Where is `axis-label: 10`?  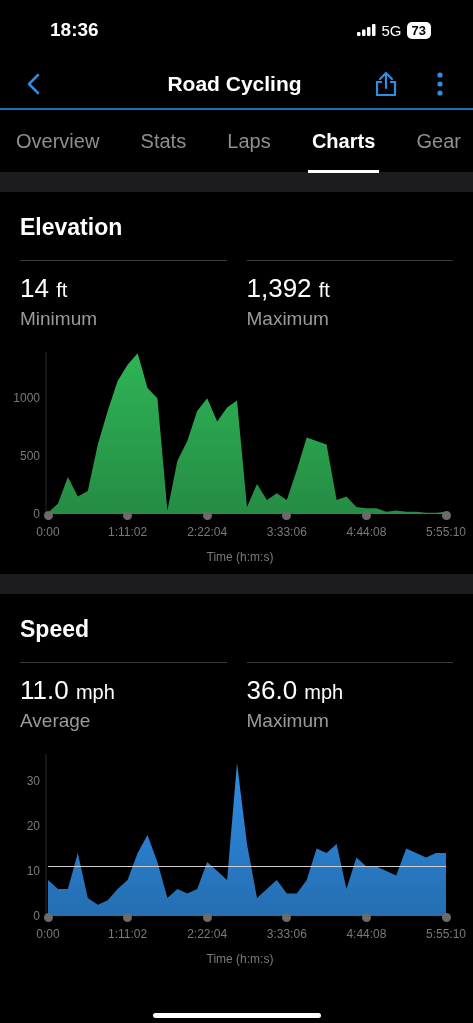 axis-label: 10 is located at coordinates (33, 871).